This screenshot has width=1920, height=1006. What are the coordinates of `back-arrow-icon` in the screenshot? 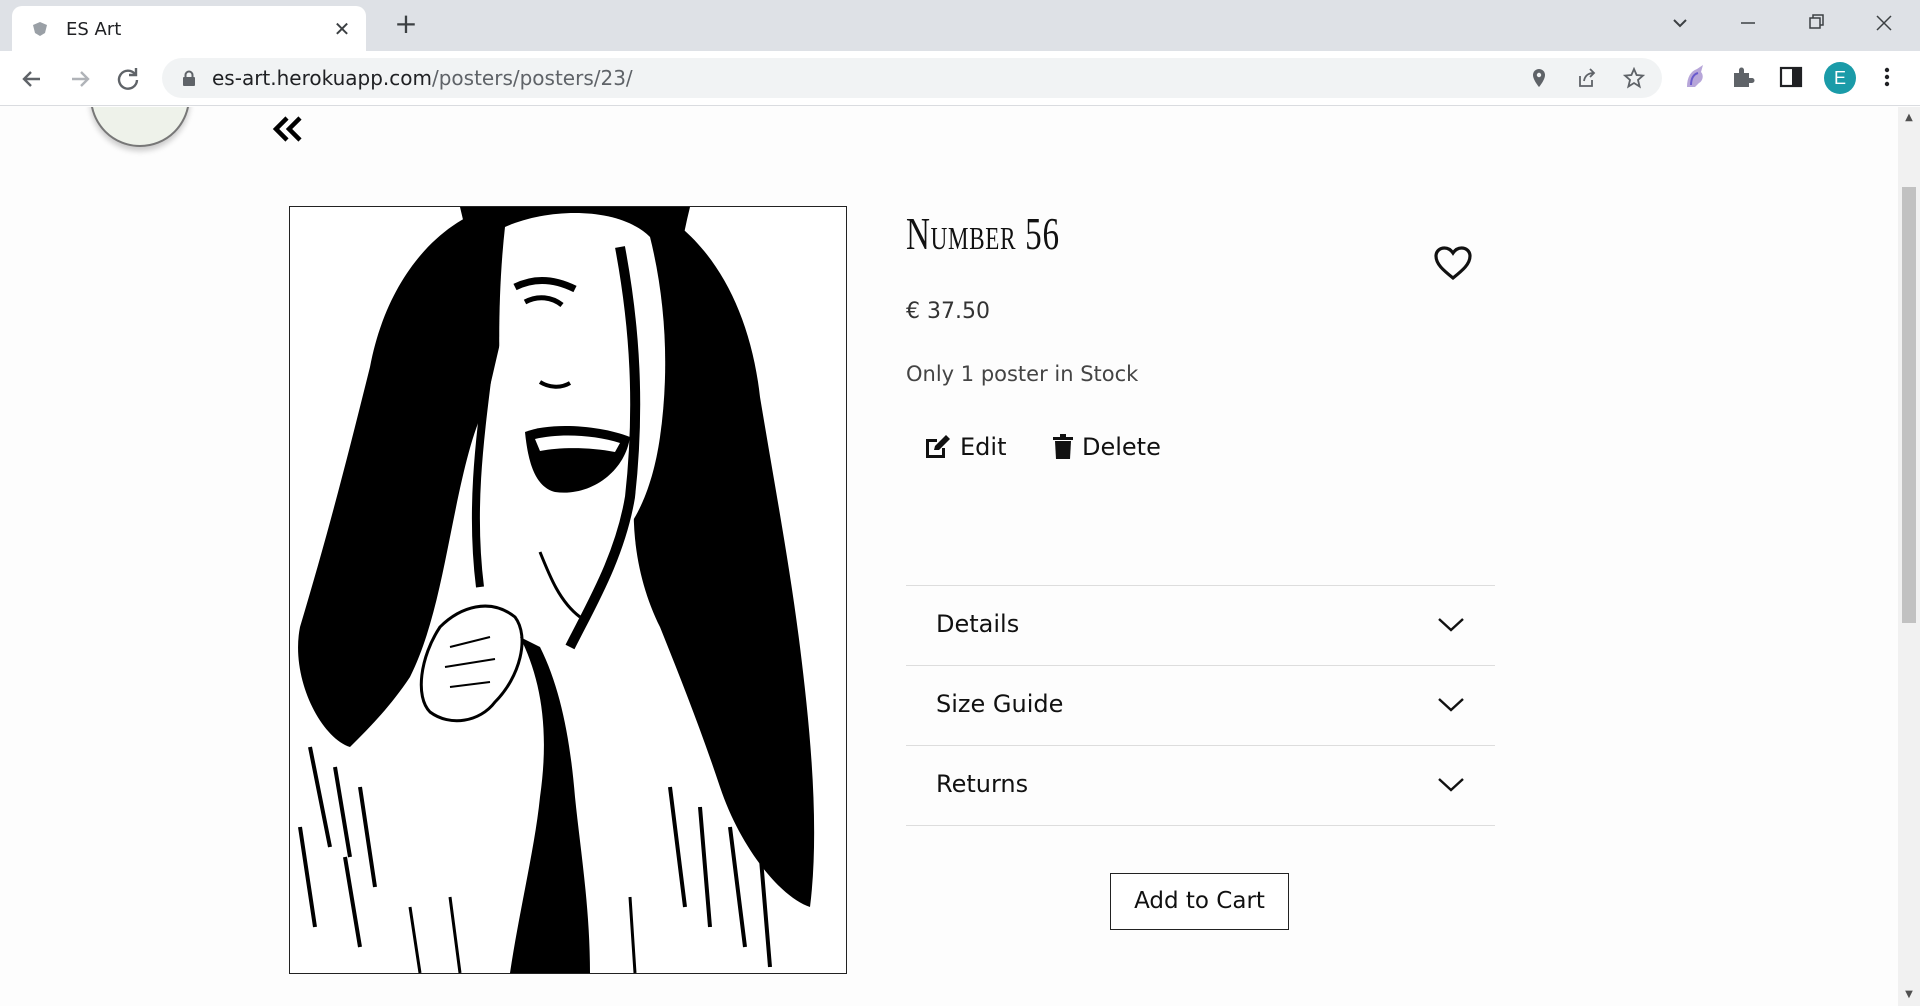 It's located at (32, 79).